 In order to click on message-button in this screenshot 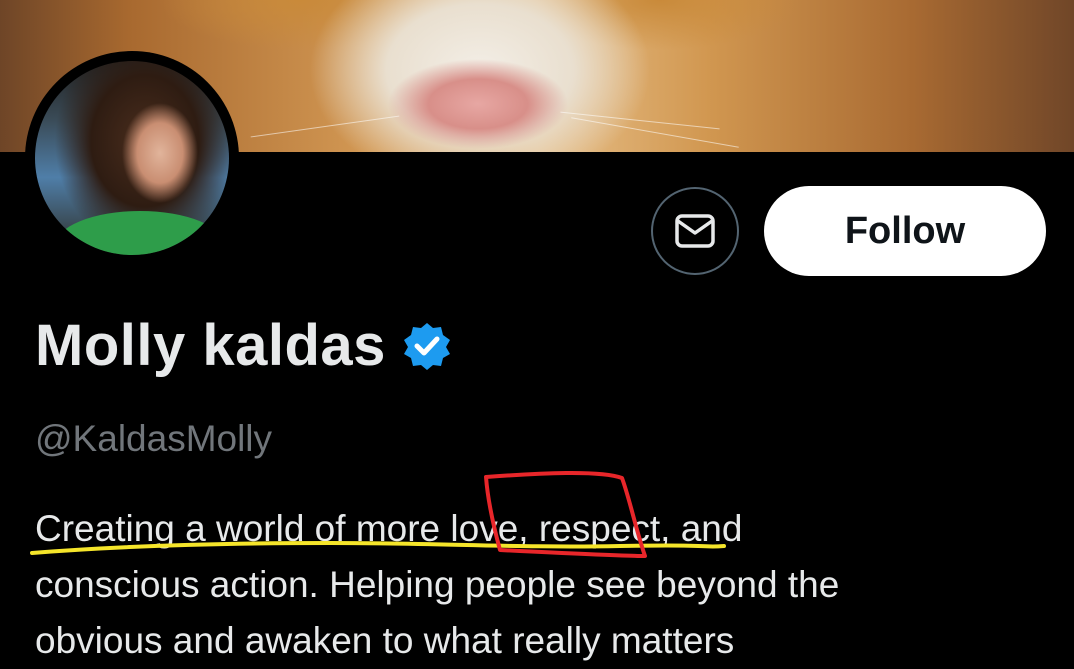, I will do `click(695, 231)`.